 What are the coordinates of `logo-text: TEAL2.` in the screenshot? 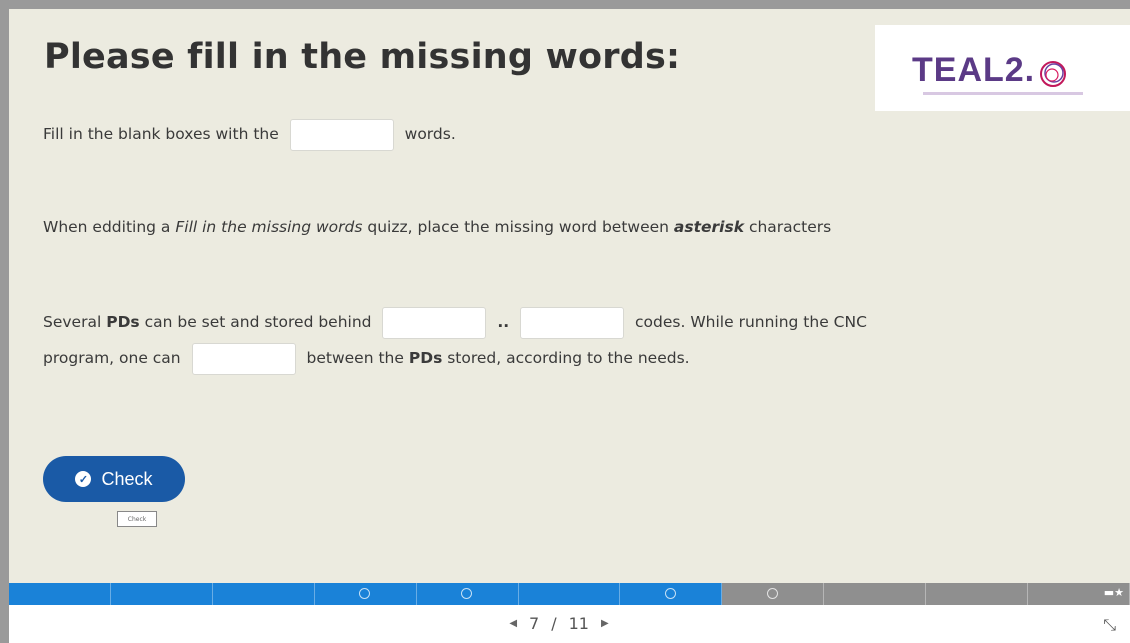 It's located at (974, 70).